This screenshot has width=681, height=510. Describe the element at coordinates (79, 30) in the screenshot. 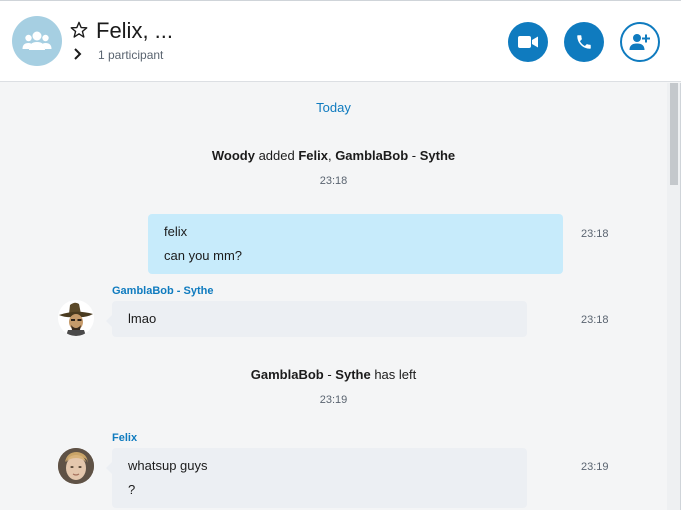

I see `star-outline-icon` at that location.